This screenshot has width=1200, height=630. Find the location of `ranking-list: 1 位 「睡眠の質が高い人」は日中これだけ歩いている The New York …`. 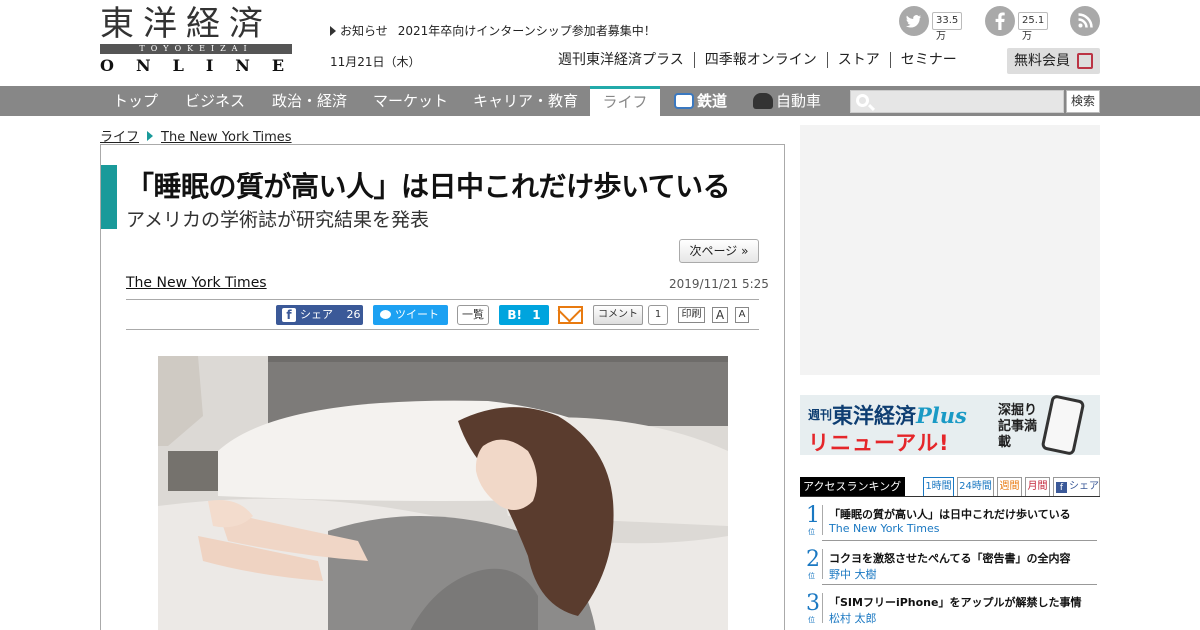

ranking-list: 1 位 「睡眠の質が高い人」は日中これだけ歩いている The New York … is located at coordinates (950, 564).